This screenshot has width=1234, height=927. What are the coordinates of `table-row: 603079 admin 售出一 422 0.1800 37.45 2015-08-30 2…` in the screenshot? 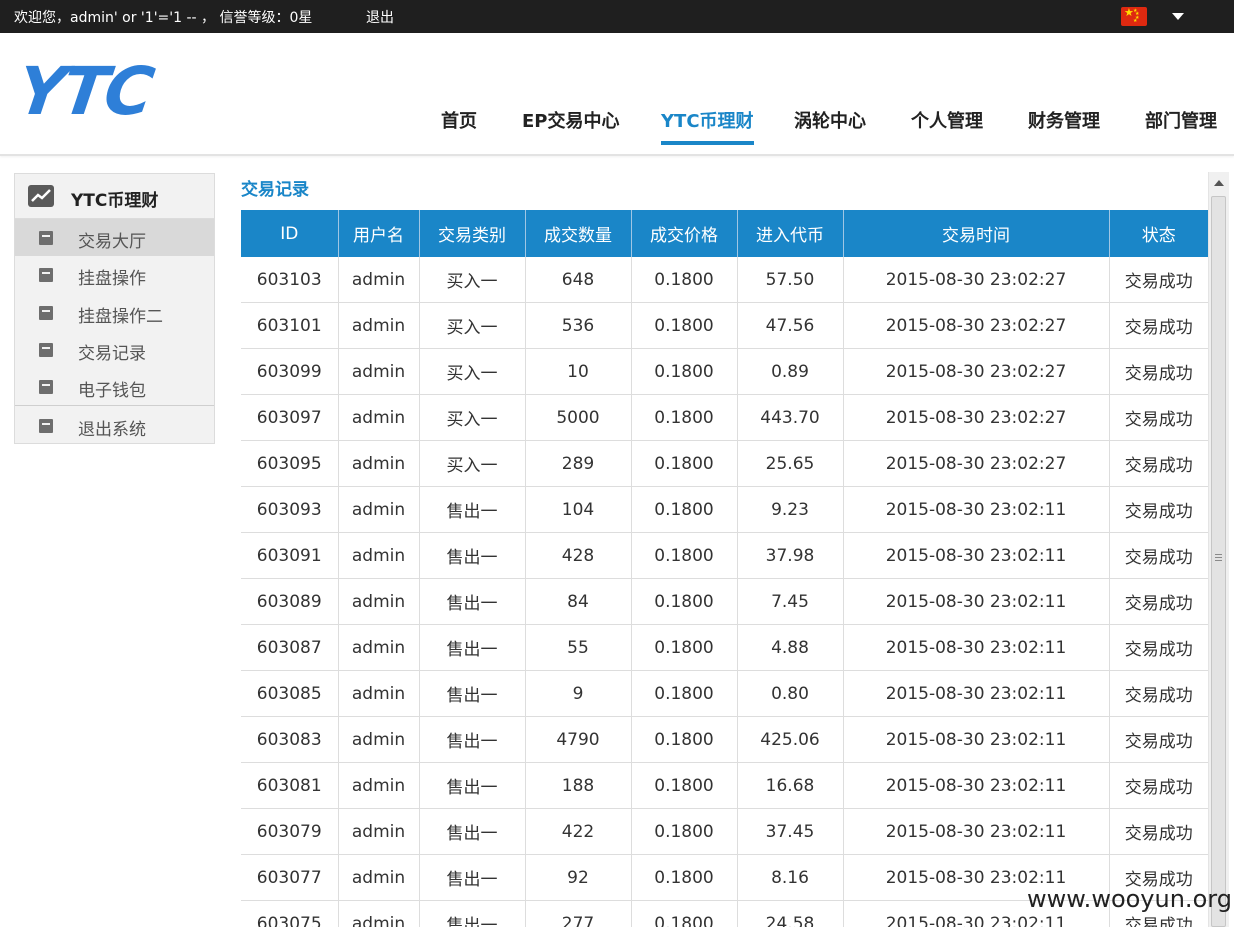 It's located at (724, 831).